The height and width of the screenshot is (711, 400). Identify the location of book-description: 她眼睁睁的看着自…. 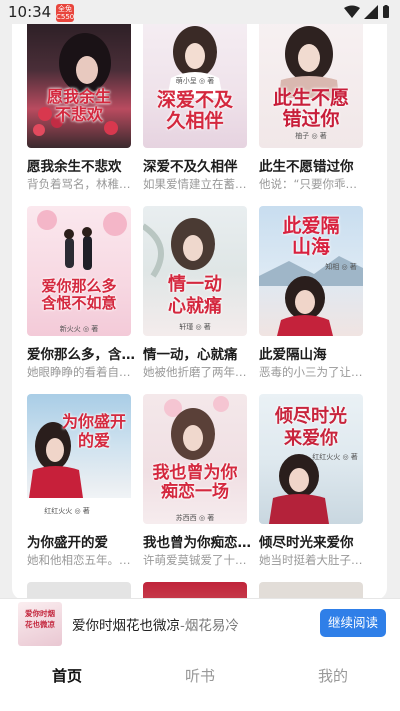
(79, 372).